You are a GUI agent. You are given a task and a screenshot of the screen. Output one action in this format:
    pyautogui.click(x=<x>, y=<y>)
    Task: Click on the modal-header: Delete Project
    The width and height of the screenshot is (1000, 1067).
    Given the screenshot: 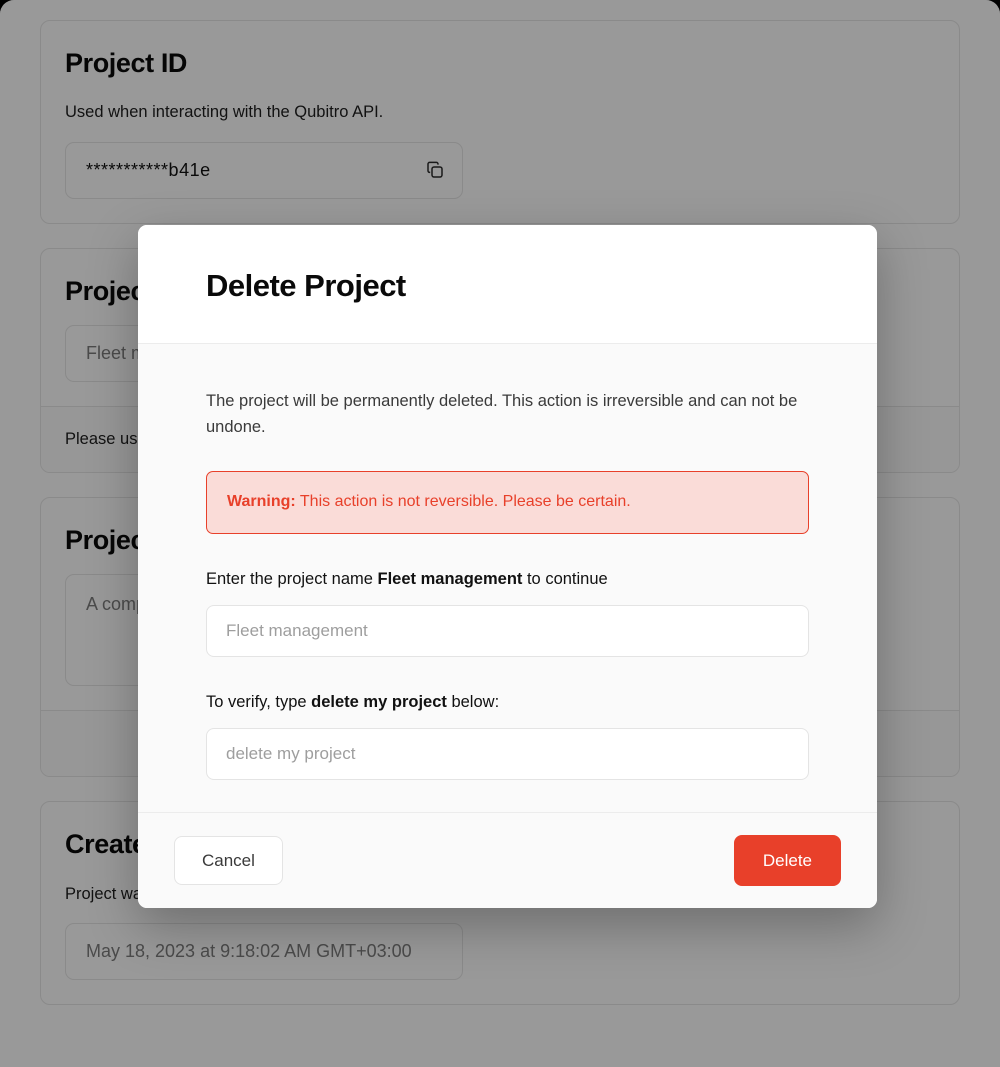 What is the action you would take?
    pyautogui.click(x=507, y=285)
    